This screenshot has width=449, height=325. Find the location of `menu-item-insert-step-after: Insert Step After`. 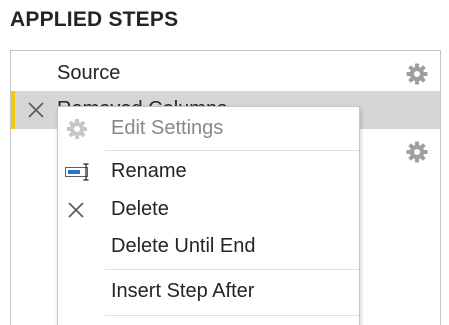

menu-item-insert-step-after: Insert Step After is located at coordinates (208, 292).